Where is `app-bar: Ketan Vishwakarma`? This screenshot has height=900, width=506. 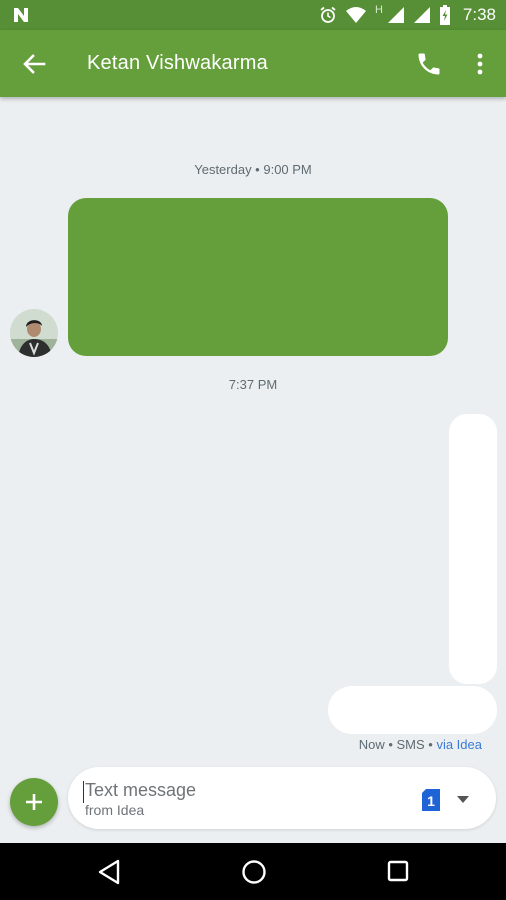 app-bar: Ketan Vishwakarma is located at coordinates (253, 63).